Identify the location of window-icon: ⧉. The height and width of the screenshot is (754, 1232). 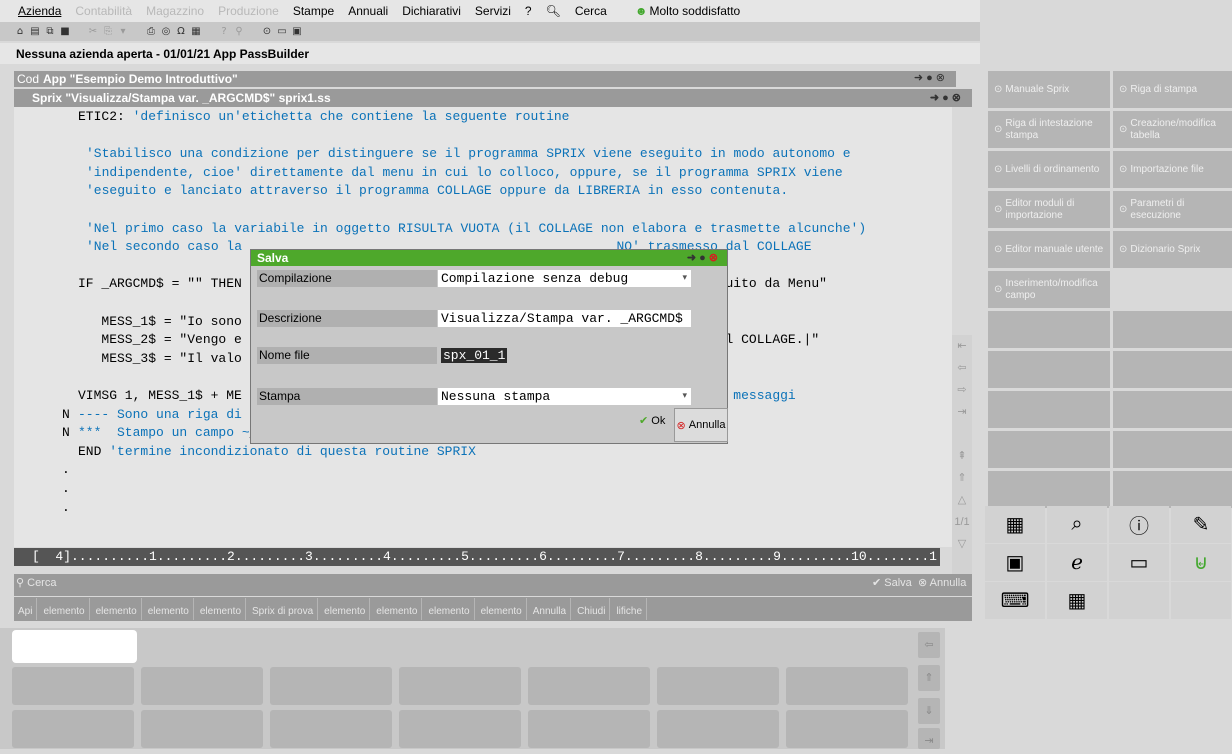
(50, 32).